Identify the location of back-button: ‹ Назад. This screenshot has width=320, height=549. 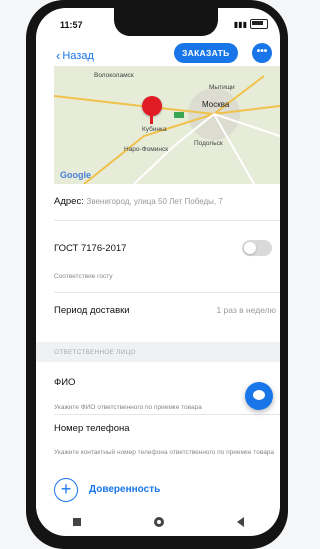
(75, 55).